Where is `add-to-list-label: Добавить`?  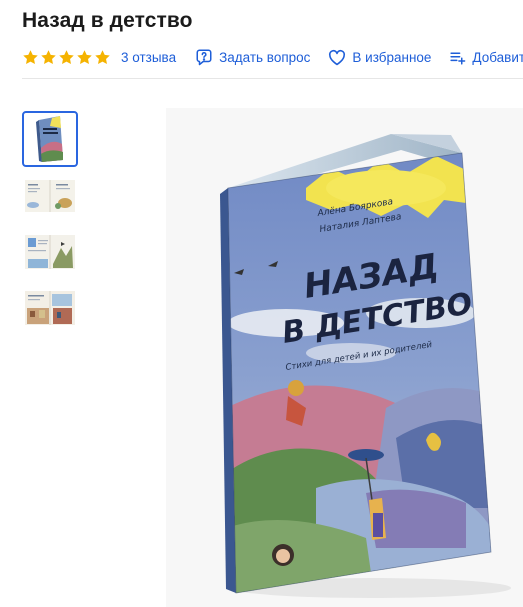
add-to-list-label: Добавить is located at coordinates (497, 57).